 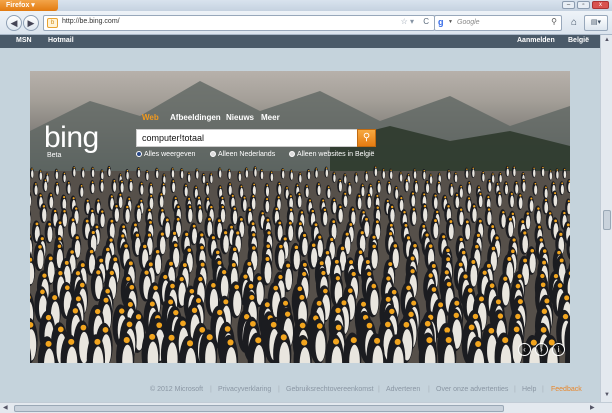 I want to click on bing-logo: bing, so click(x=71, y=138).